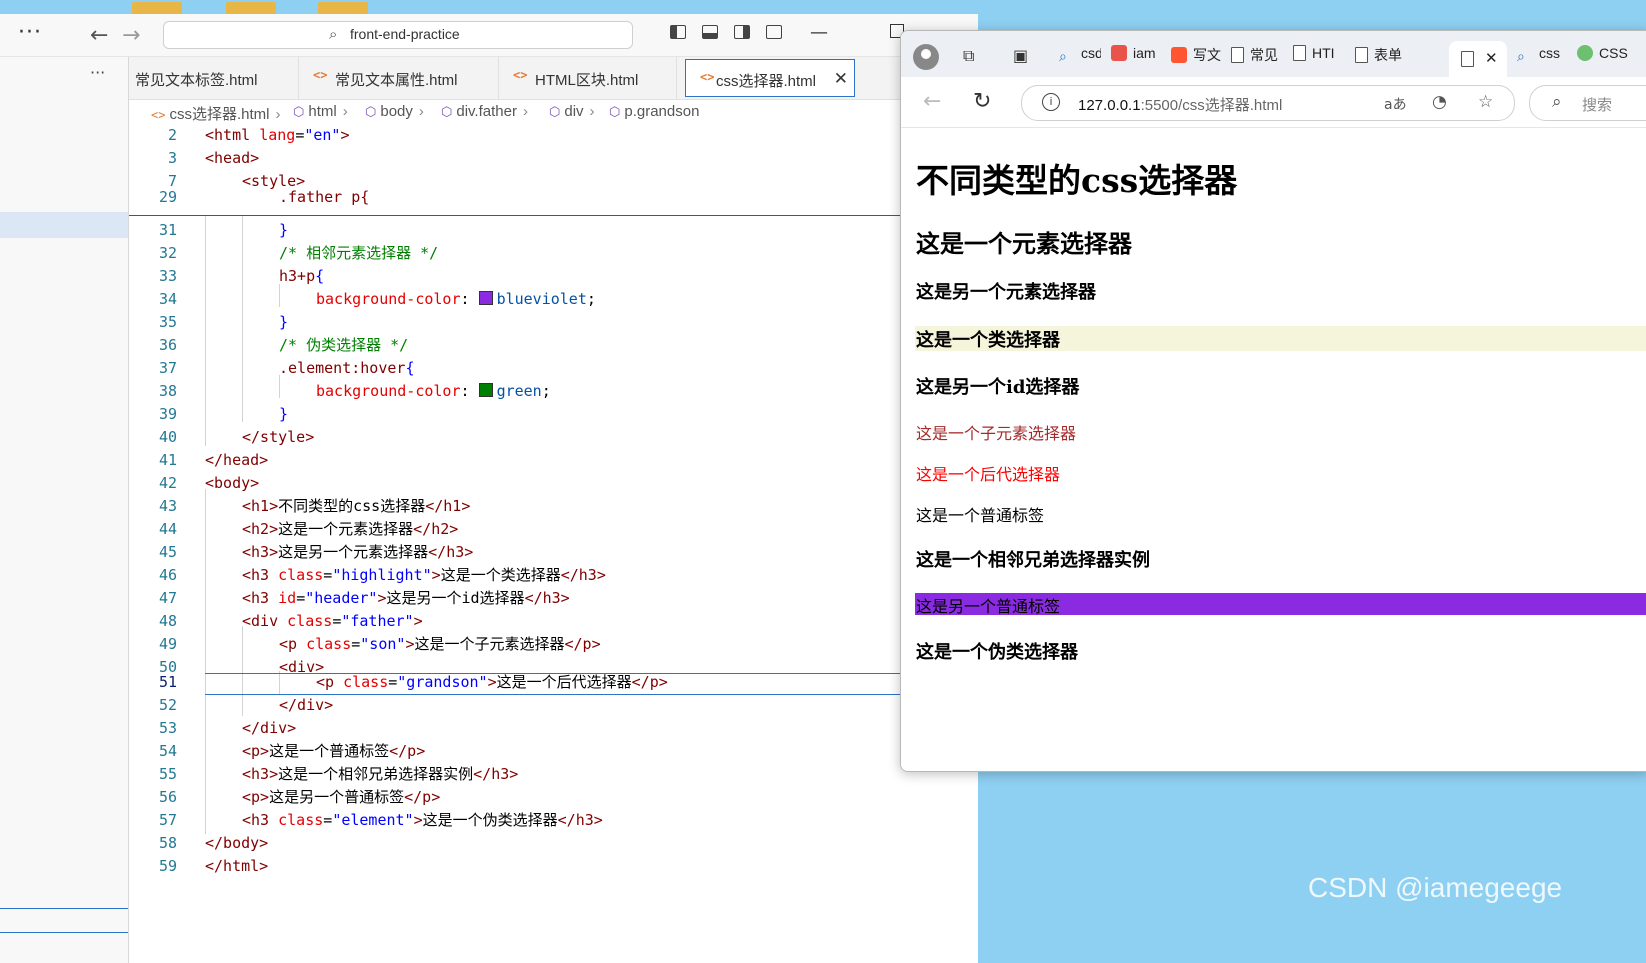  I want to click on toggle-panel-icon, so click(710, 32).